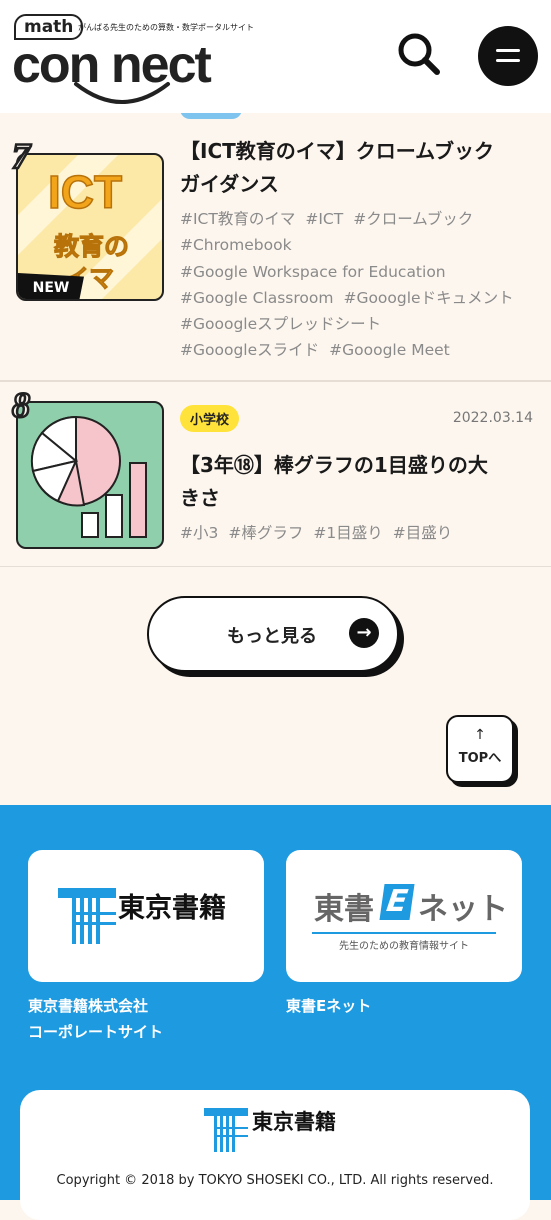 The image size is (551, 1220). Describe the element at coordinates (210, 418) in the screenshot. I see `grade-badge: 小学校` at that location.